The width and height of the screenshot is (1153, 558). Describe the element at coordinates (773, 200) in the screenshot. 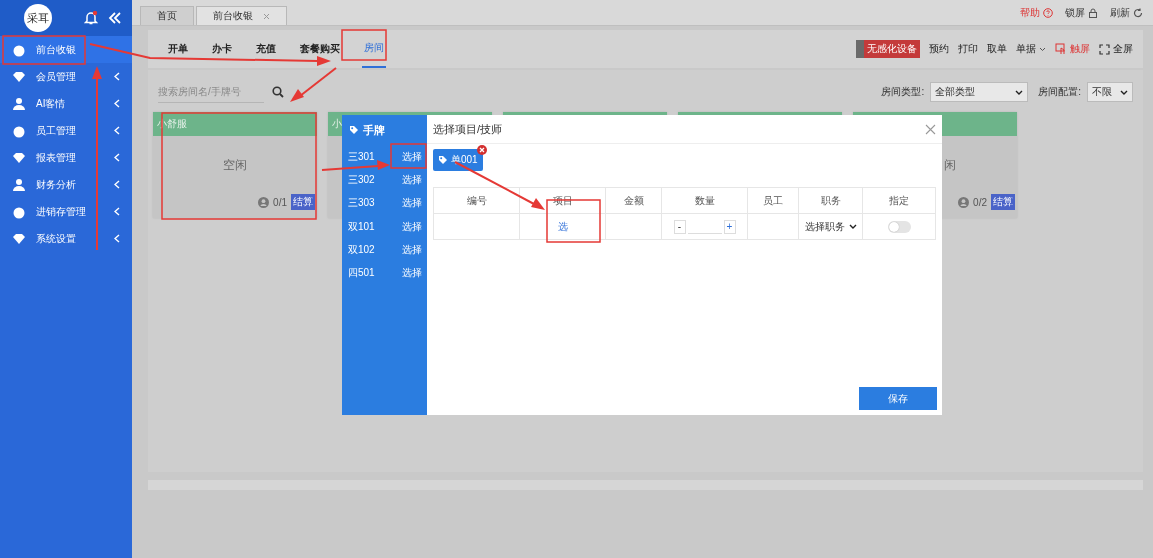

I see `column-header: 员工` at that location.